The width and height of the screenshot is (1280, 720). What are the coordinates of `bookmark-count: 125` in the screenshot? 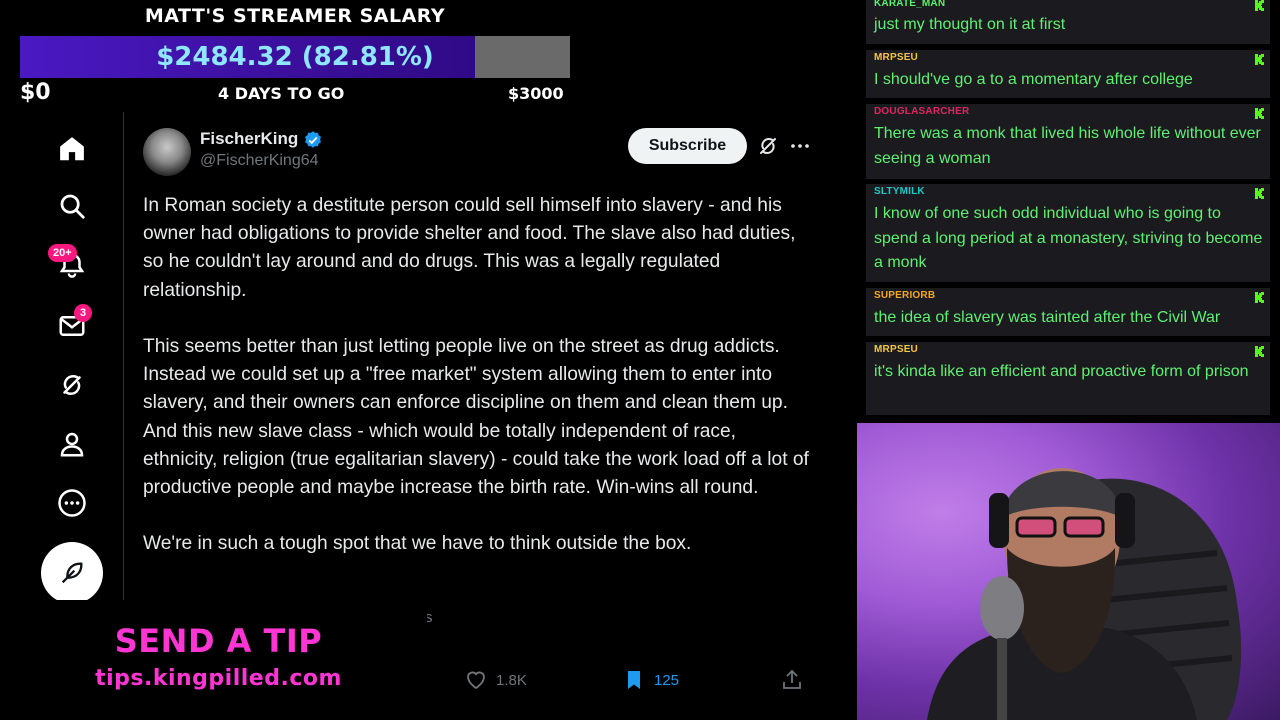 It's located at (667, 680).